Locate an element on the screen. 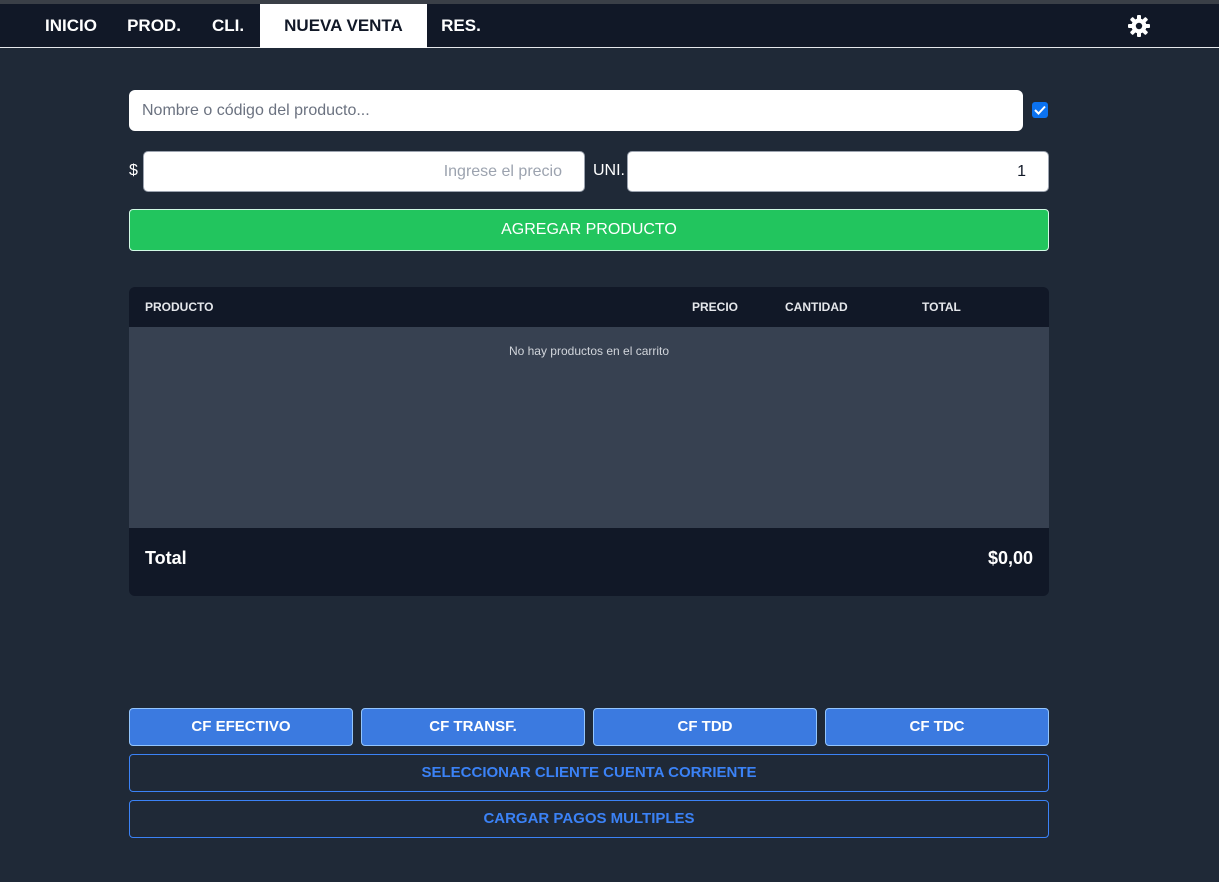  pay-cash-button: CF EFECTIVO is located at coordinates (241, 727).